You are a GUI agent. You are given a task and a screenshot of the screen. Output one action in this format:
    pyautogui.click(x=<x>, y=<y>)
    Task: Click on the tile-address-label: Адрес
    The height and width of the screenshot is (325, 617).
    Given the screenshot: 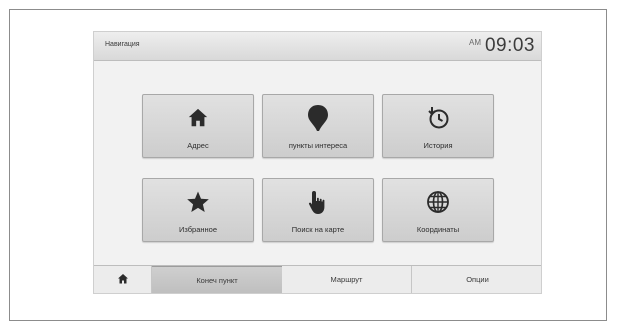 What is the action you would take?
    pyautogui.click(x=198, y=145)
    